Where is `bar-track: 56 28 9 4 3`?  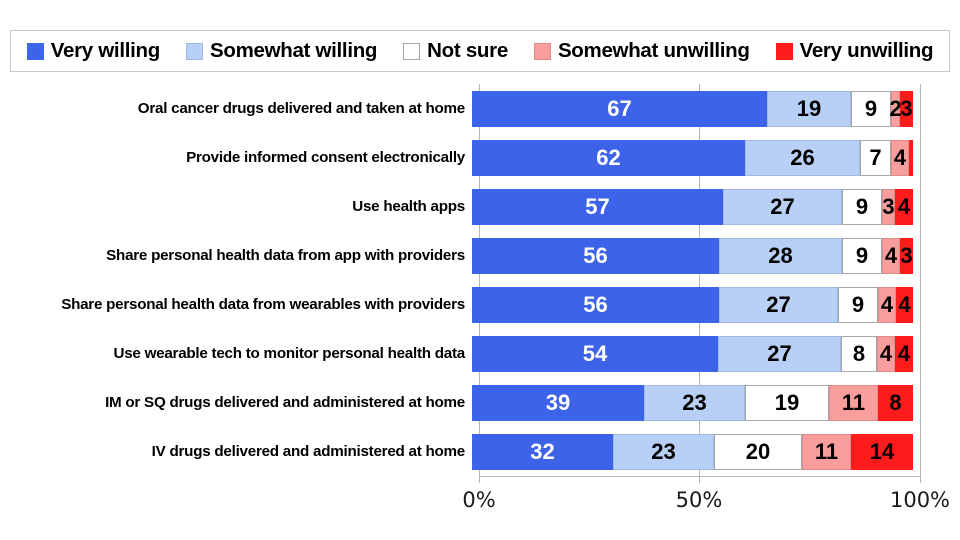
bar-track: 56 28 9 4 3 is located at coordinates (692, 255).